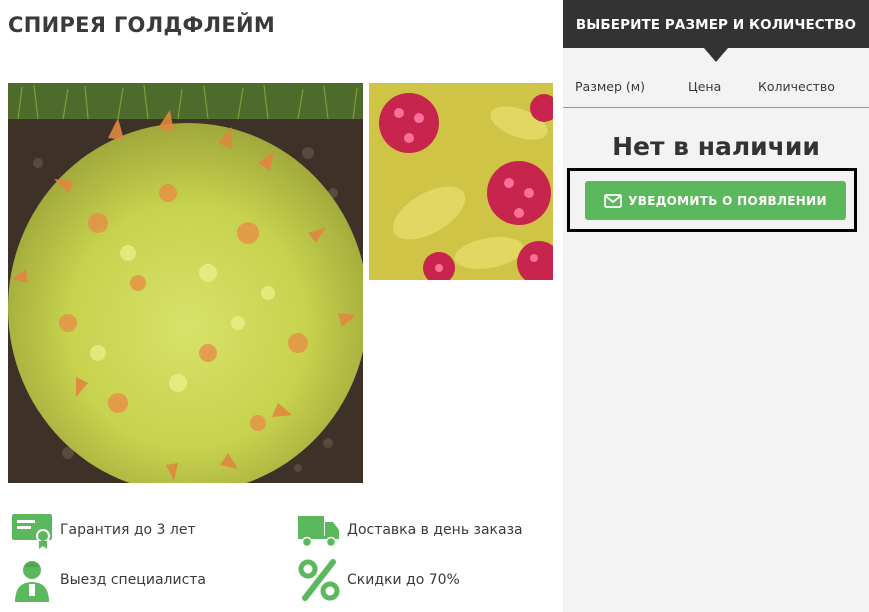 Image resolution: width=869 pixels, height=612 pixels. I want to click on feature-label: Гарантия до 3 лет, so click(128, 530).